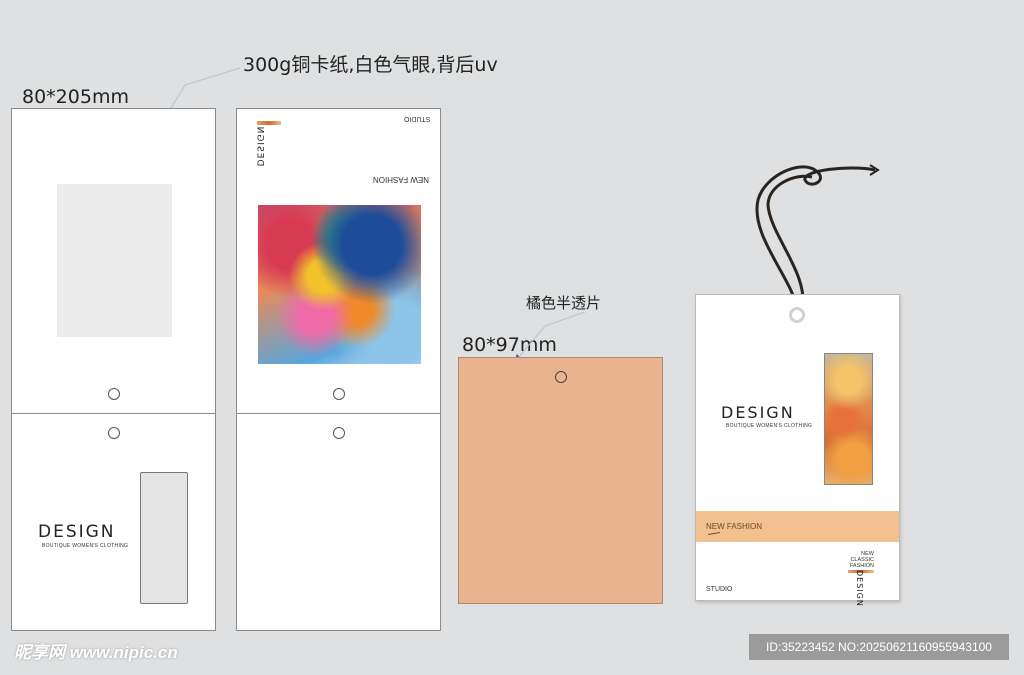 The height and width of the screenshot is (675, 1024). I want to click on color-strip, so click(269, 123).